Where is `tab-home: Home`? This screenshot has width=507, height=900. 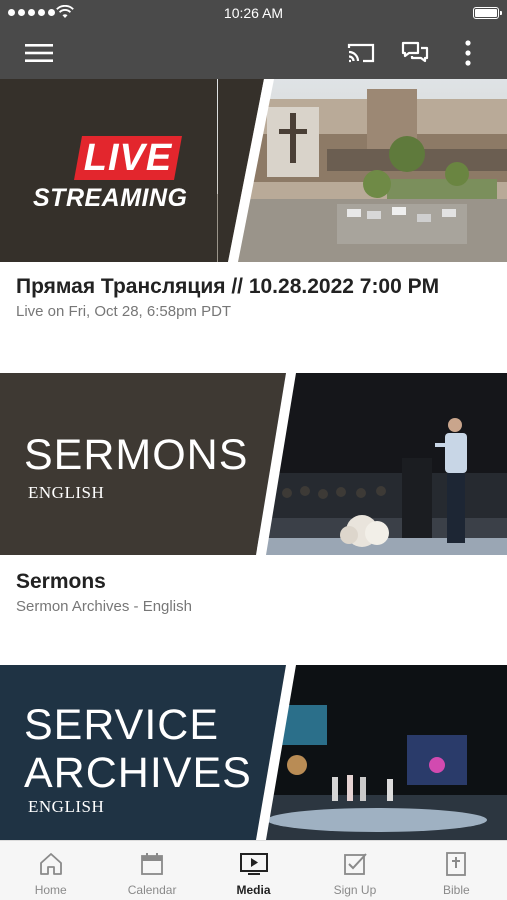 tab-home: Home is located at coordinates (50, 870).